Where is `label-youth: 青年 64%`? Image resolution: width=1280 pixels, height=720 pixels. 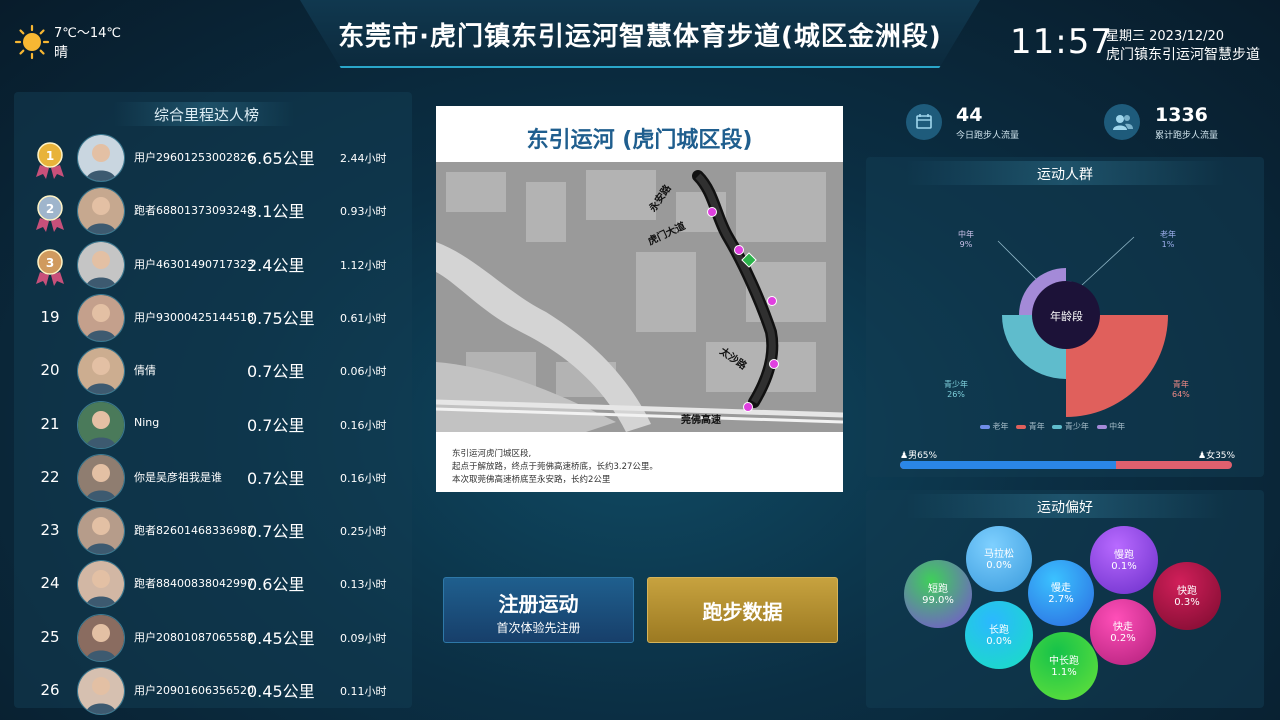
label-youth: 青年 64% is located at coordinates (1181, 389).